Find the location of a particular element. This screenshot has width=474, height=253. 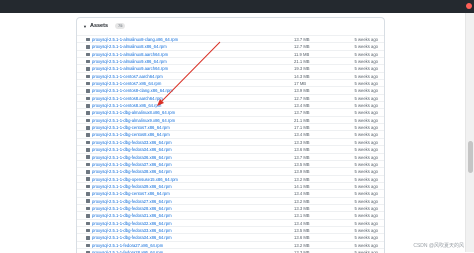

scrollbar-thumb is located at coordinates (470, 157).